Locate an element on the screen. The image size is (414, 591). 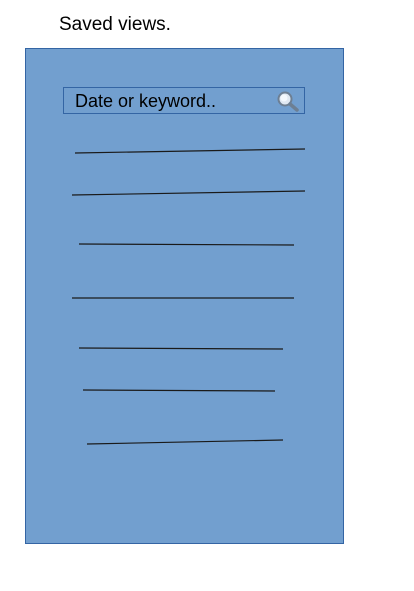
search-input: Date or keyword.. is located at coordinates (184, 100).